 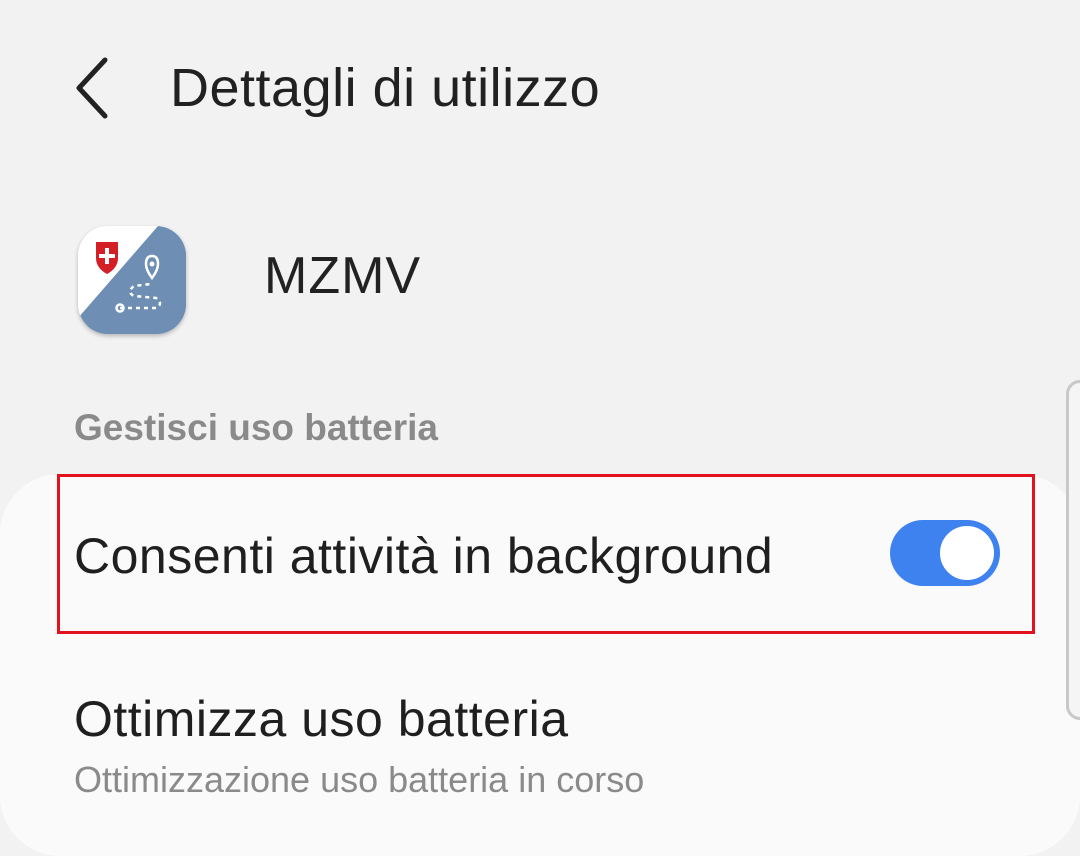 I want to click on page-title: Dettagli di utilizzo, so click(x=385, y=88).